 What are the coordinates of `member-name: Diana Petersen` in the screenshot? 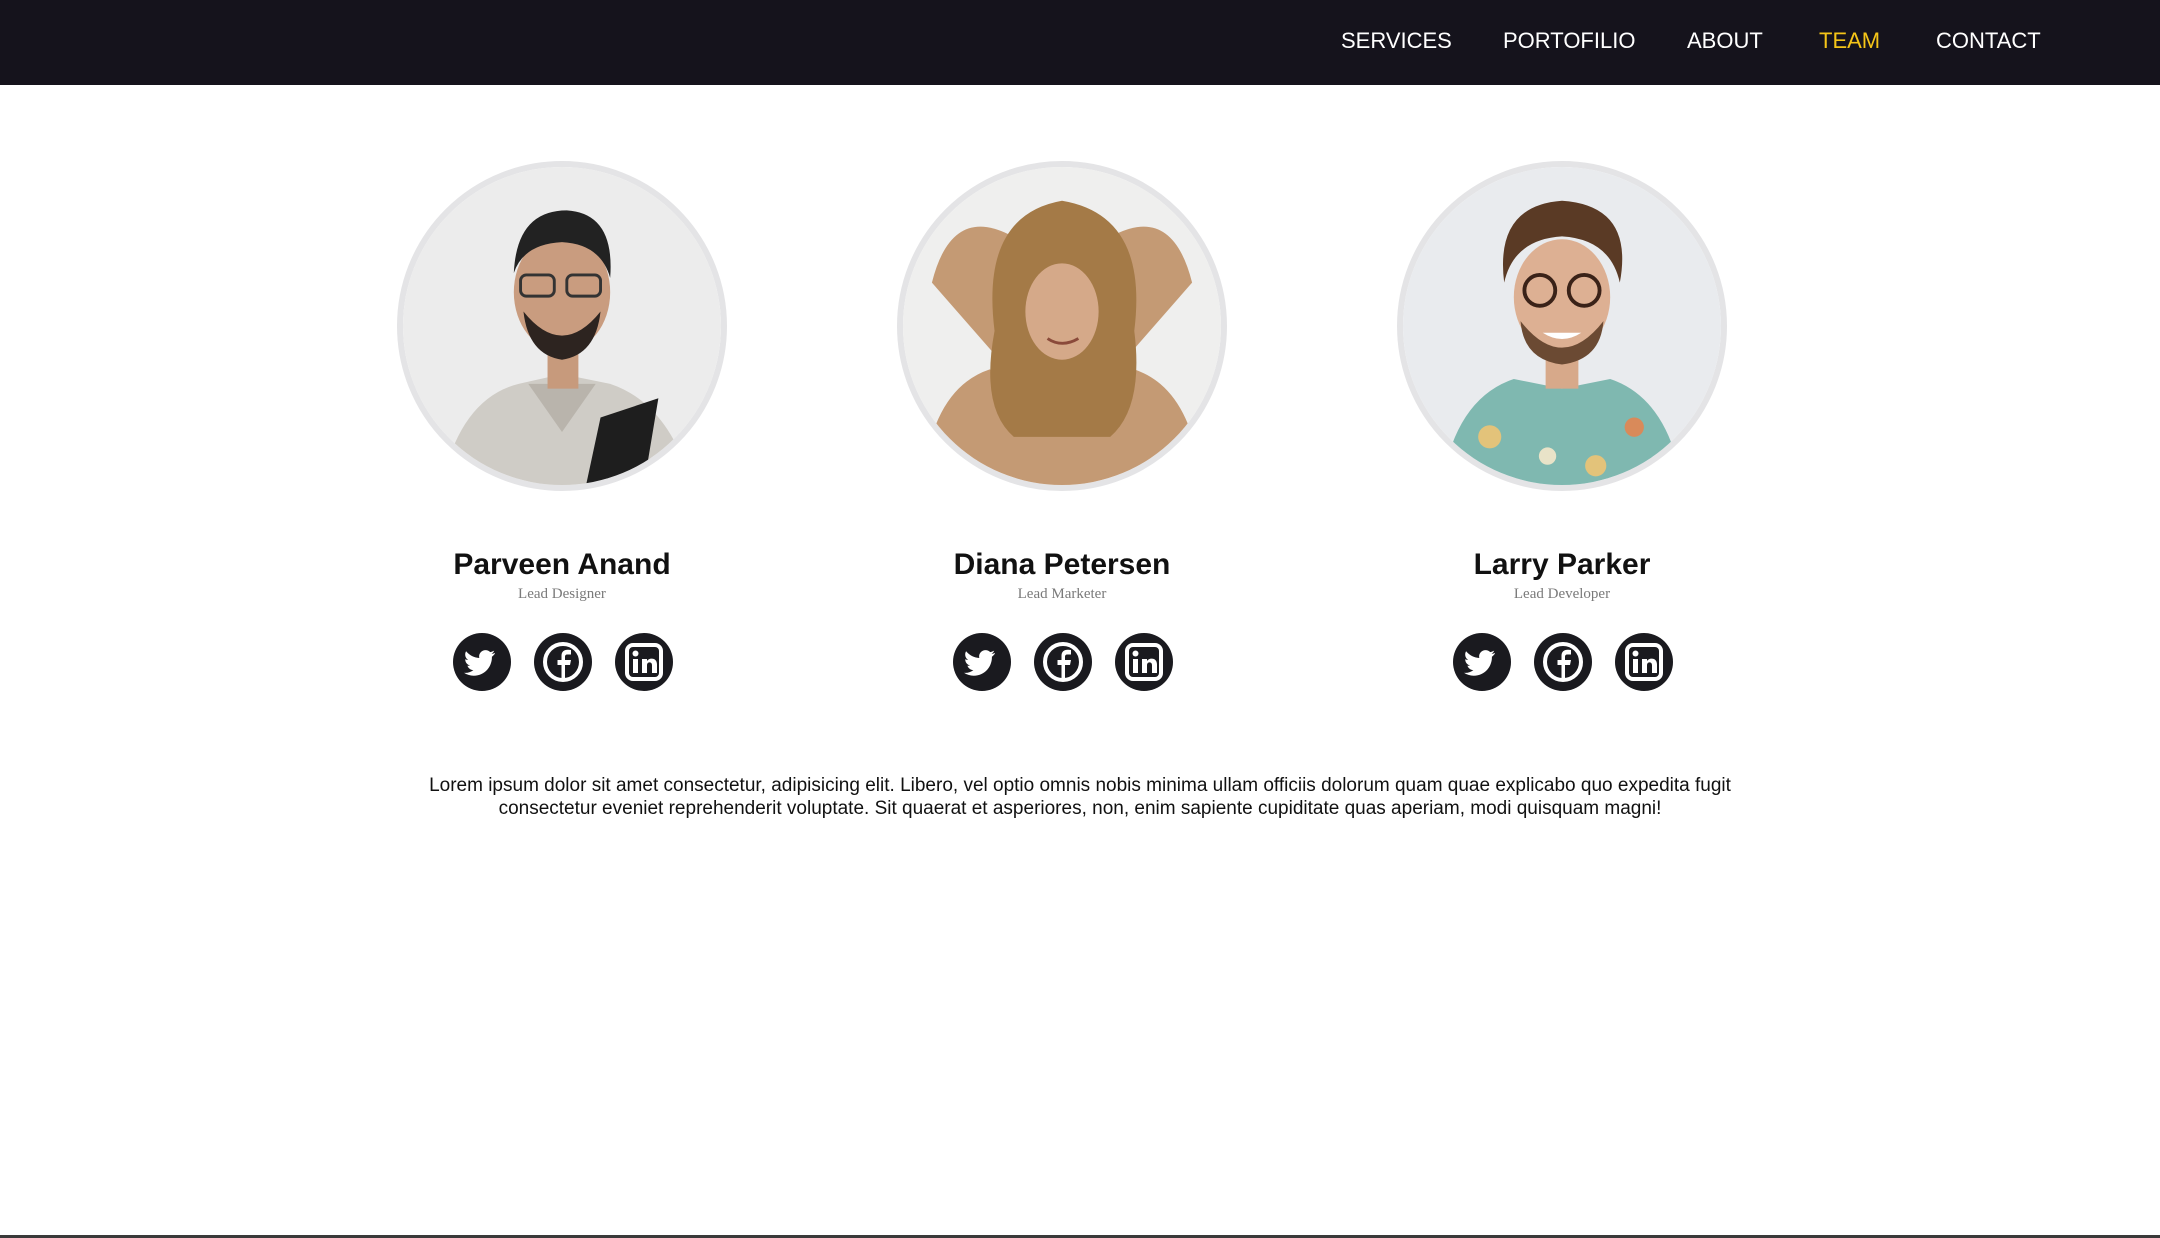 It's located at (1062, 564).